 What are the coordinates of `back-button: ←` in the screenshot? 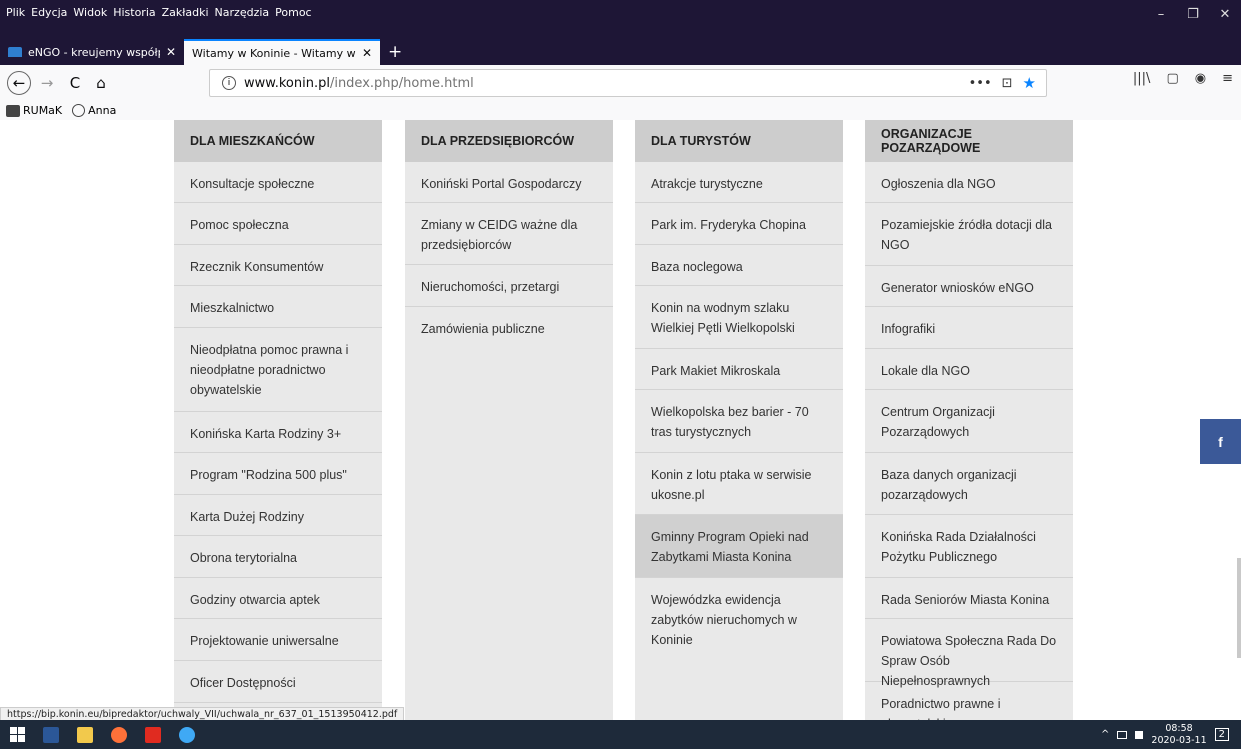 It's located at (19, 83).